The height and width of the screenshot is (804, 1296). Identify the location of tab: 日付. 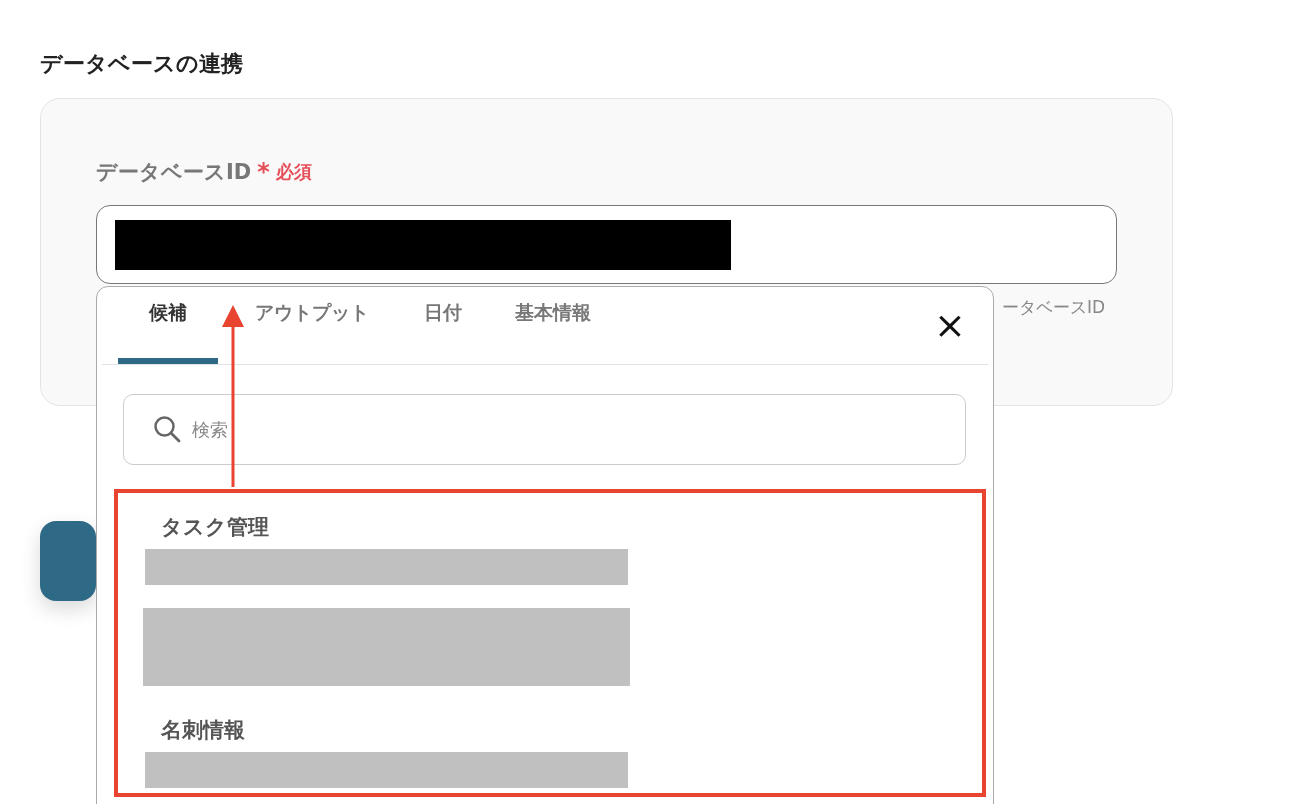
(443, 325).